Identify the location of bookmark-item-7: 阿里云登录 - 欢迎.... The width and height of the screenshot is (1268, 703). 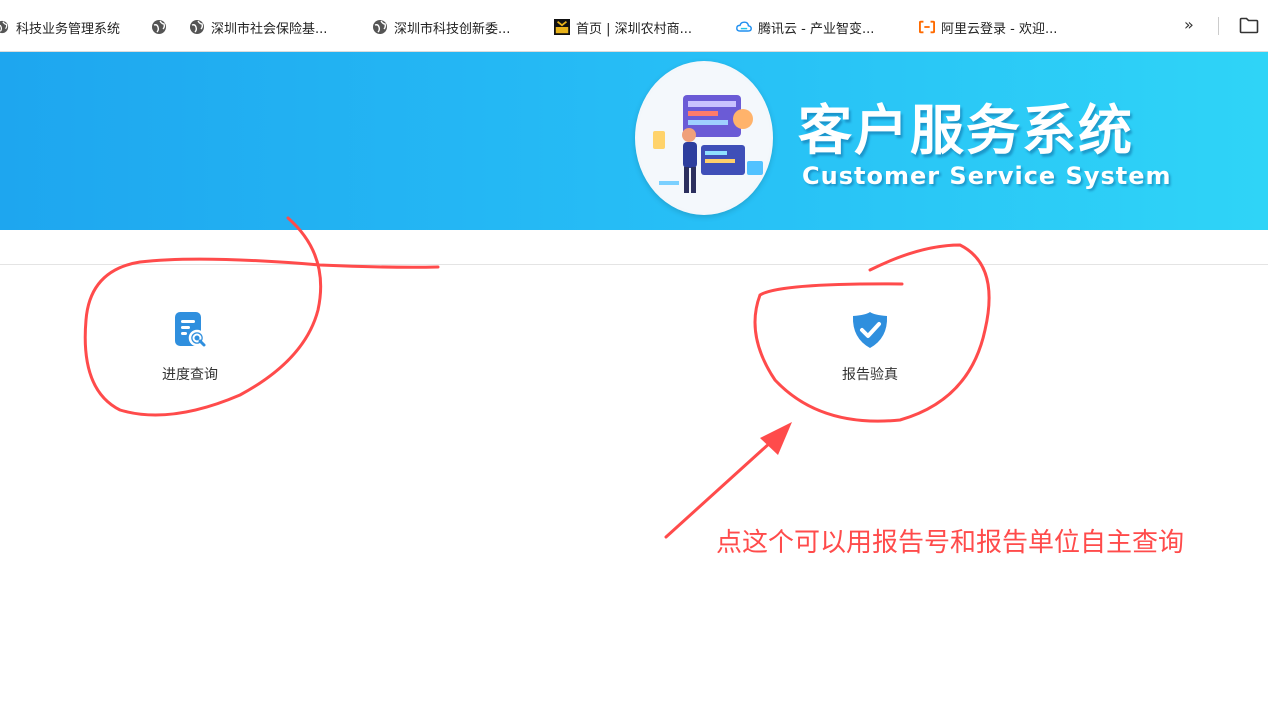
(988, 27).